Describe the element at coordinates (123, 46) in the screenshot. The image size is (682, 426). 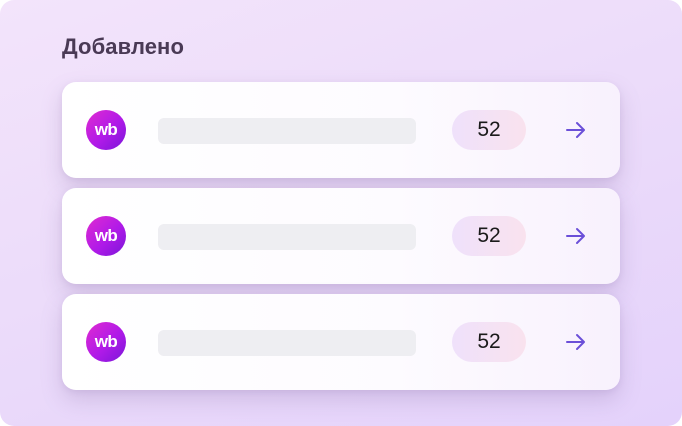
I see `section-title: Добавлено` at that location.